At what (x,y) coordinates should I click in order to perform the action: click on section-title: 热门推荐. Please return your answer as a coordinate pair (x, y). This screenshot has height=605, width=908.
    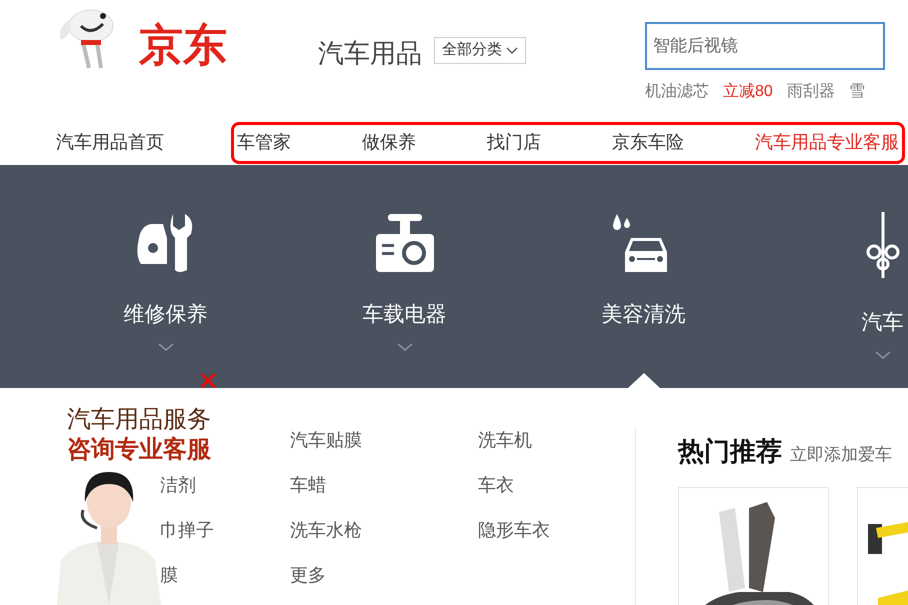
    Looking at the image, I should click on (730, 451).